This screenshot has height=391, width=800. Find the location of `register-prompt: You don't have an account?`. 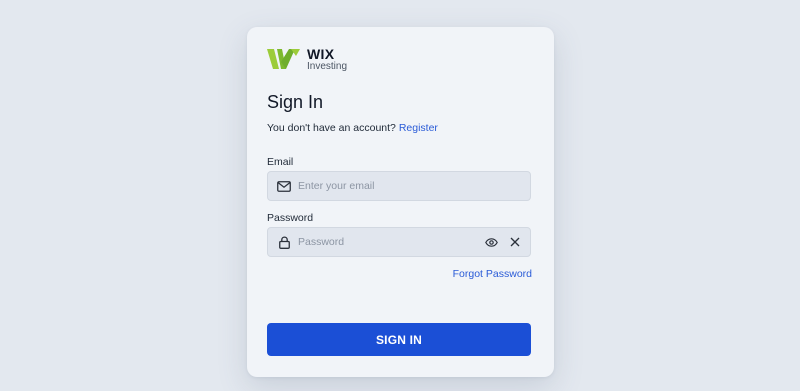

register-prompt: You don't have an account? is located at coordinates (331, 128).